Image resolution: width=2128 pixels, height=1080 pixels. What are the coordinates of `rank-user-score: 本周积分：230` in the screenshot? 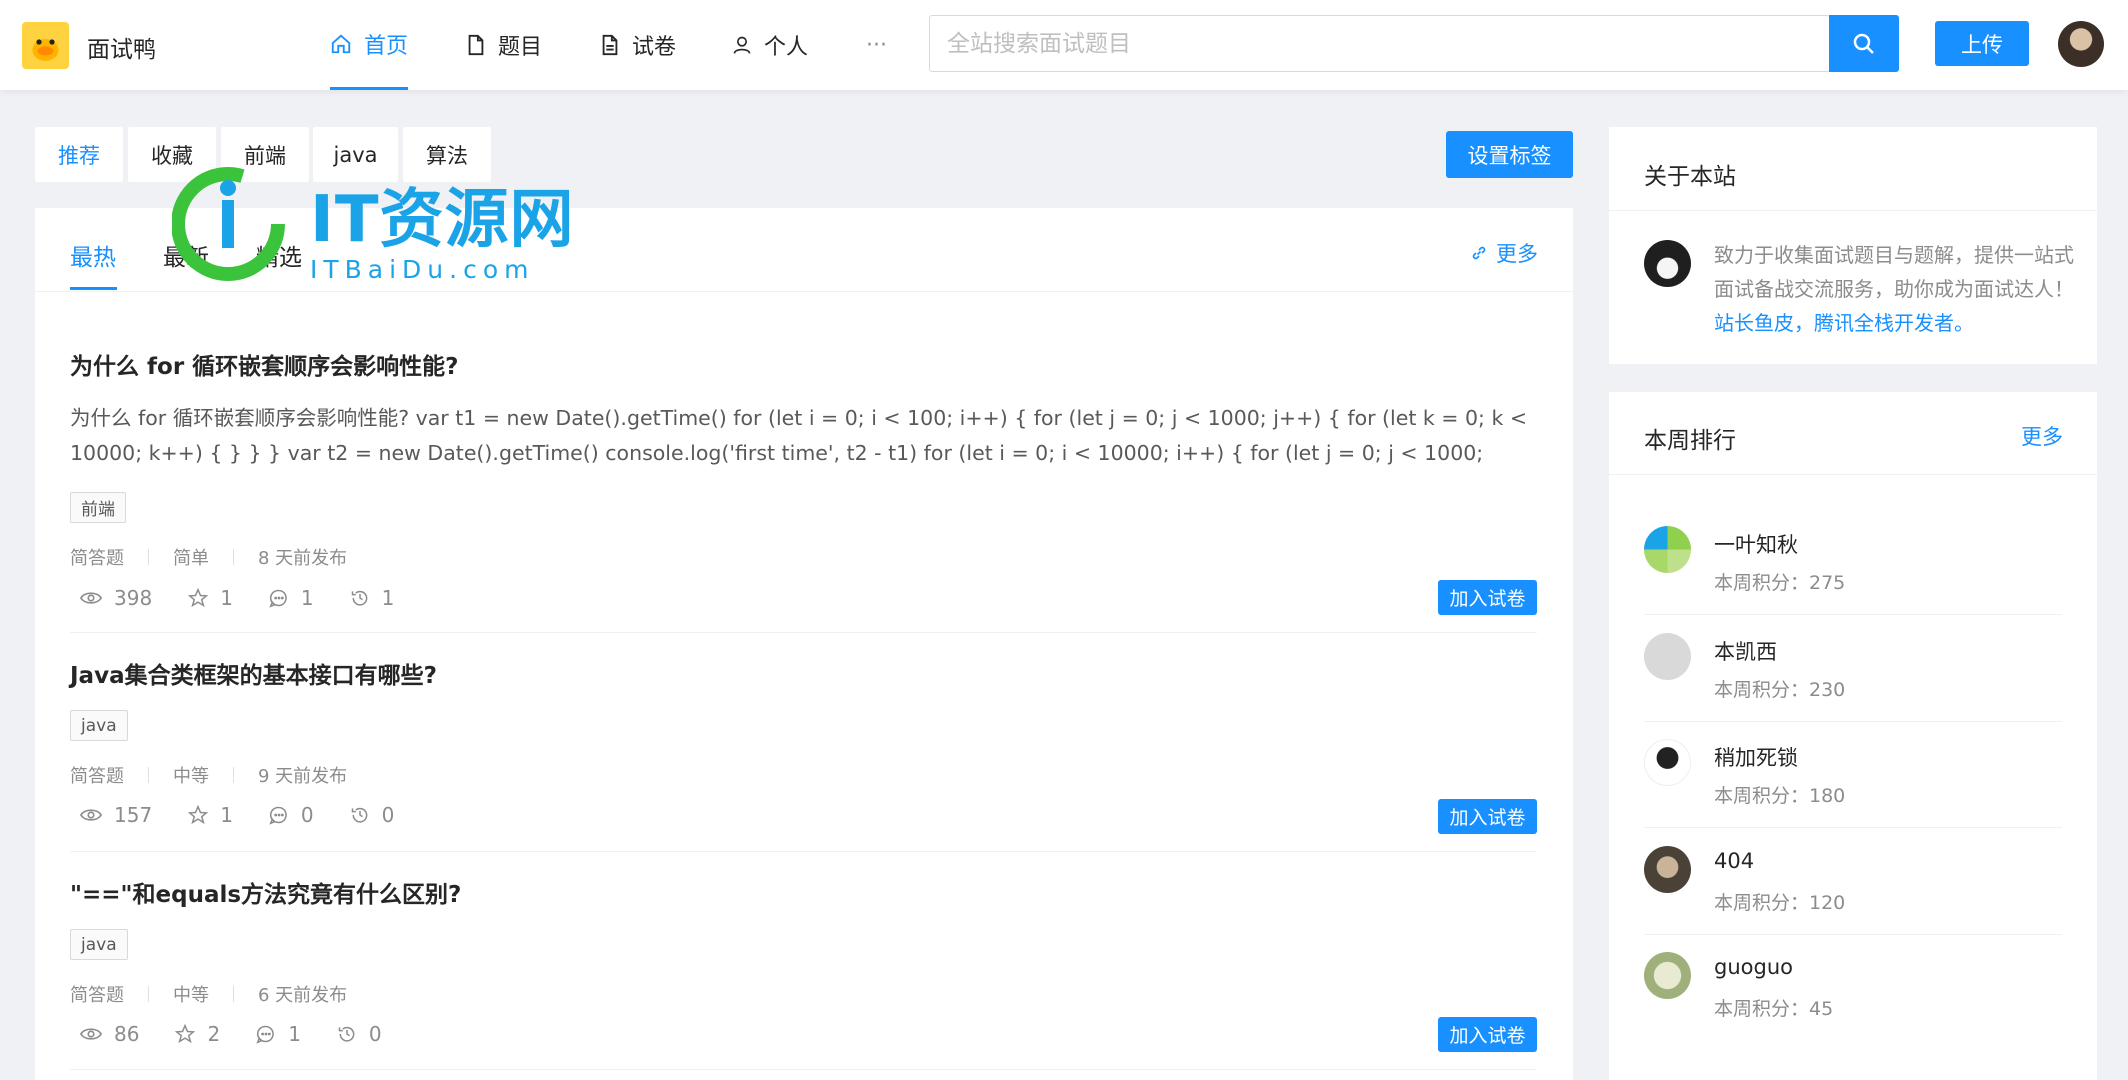 It's located at (1780, 690).